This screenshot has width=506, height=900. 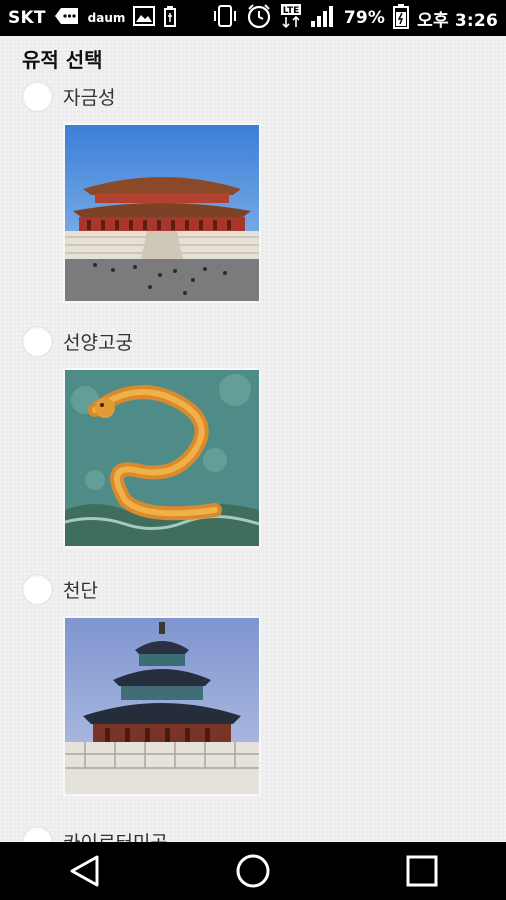 What do you see at coordinates (115, 835) in the screenshot?
I see `option-label: 카이로터미곳` at bounding box center [115, 835].